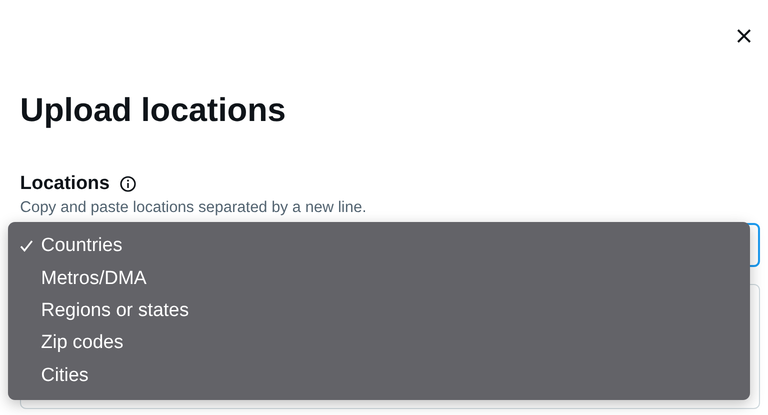 The image size is (768, 415). What do you see at coordinates (65, 184) in the screenshot?
I see `field-label: Locations` at bounding box center [65, 184].